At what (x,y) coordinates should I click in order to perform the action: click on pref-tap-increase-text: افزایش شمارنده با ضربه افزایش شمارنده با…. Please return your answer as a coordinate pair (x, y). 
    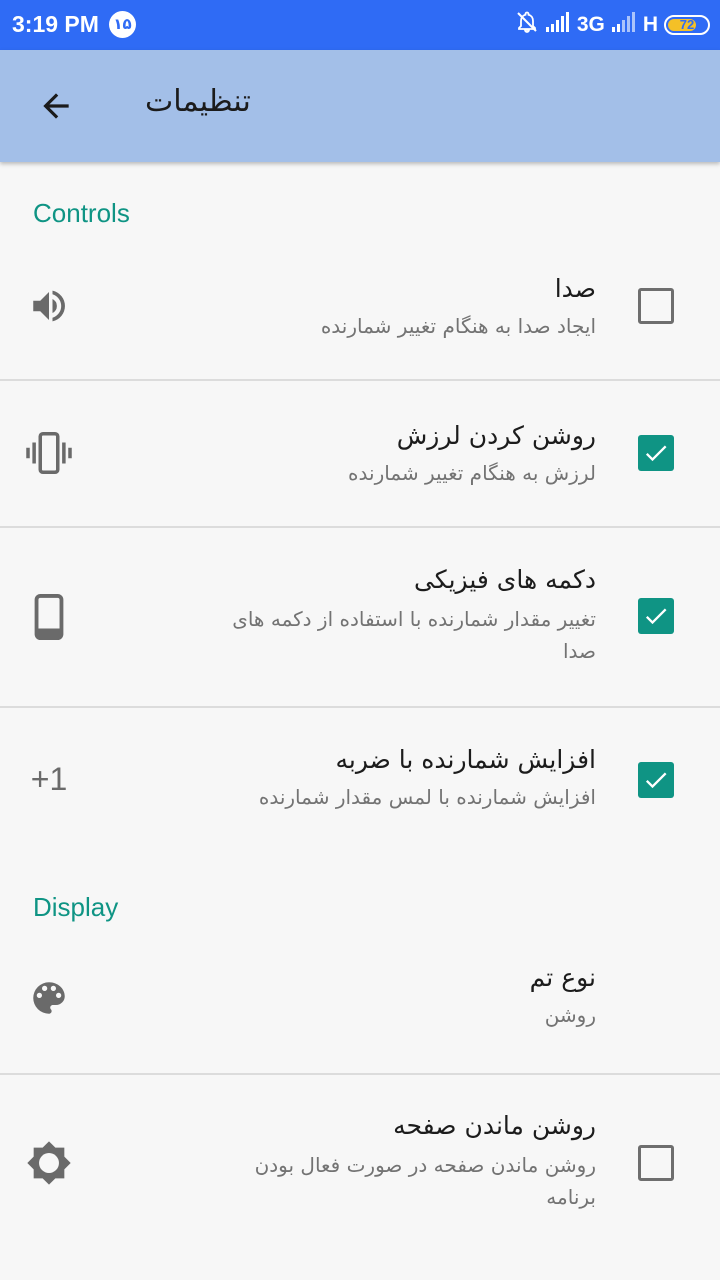
    Looking at the image, I should click on (371, 778).